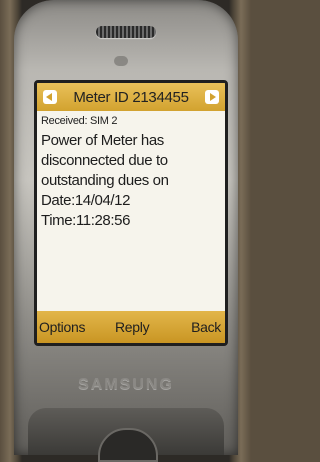 The width and height of the screenshot is (320, 462). What do you see at coordinates (126, 32) in the screenshot?
I see `speaker-grille` at bounding box center [126, 32].